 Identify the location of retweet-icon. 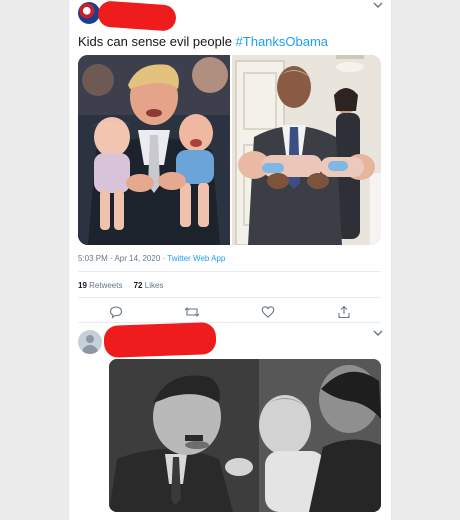
(192, 312).